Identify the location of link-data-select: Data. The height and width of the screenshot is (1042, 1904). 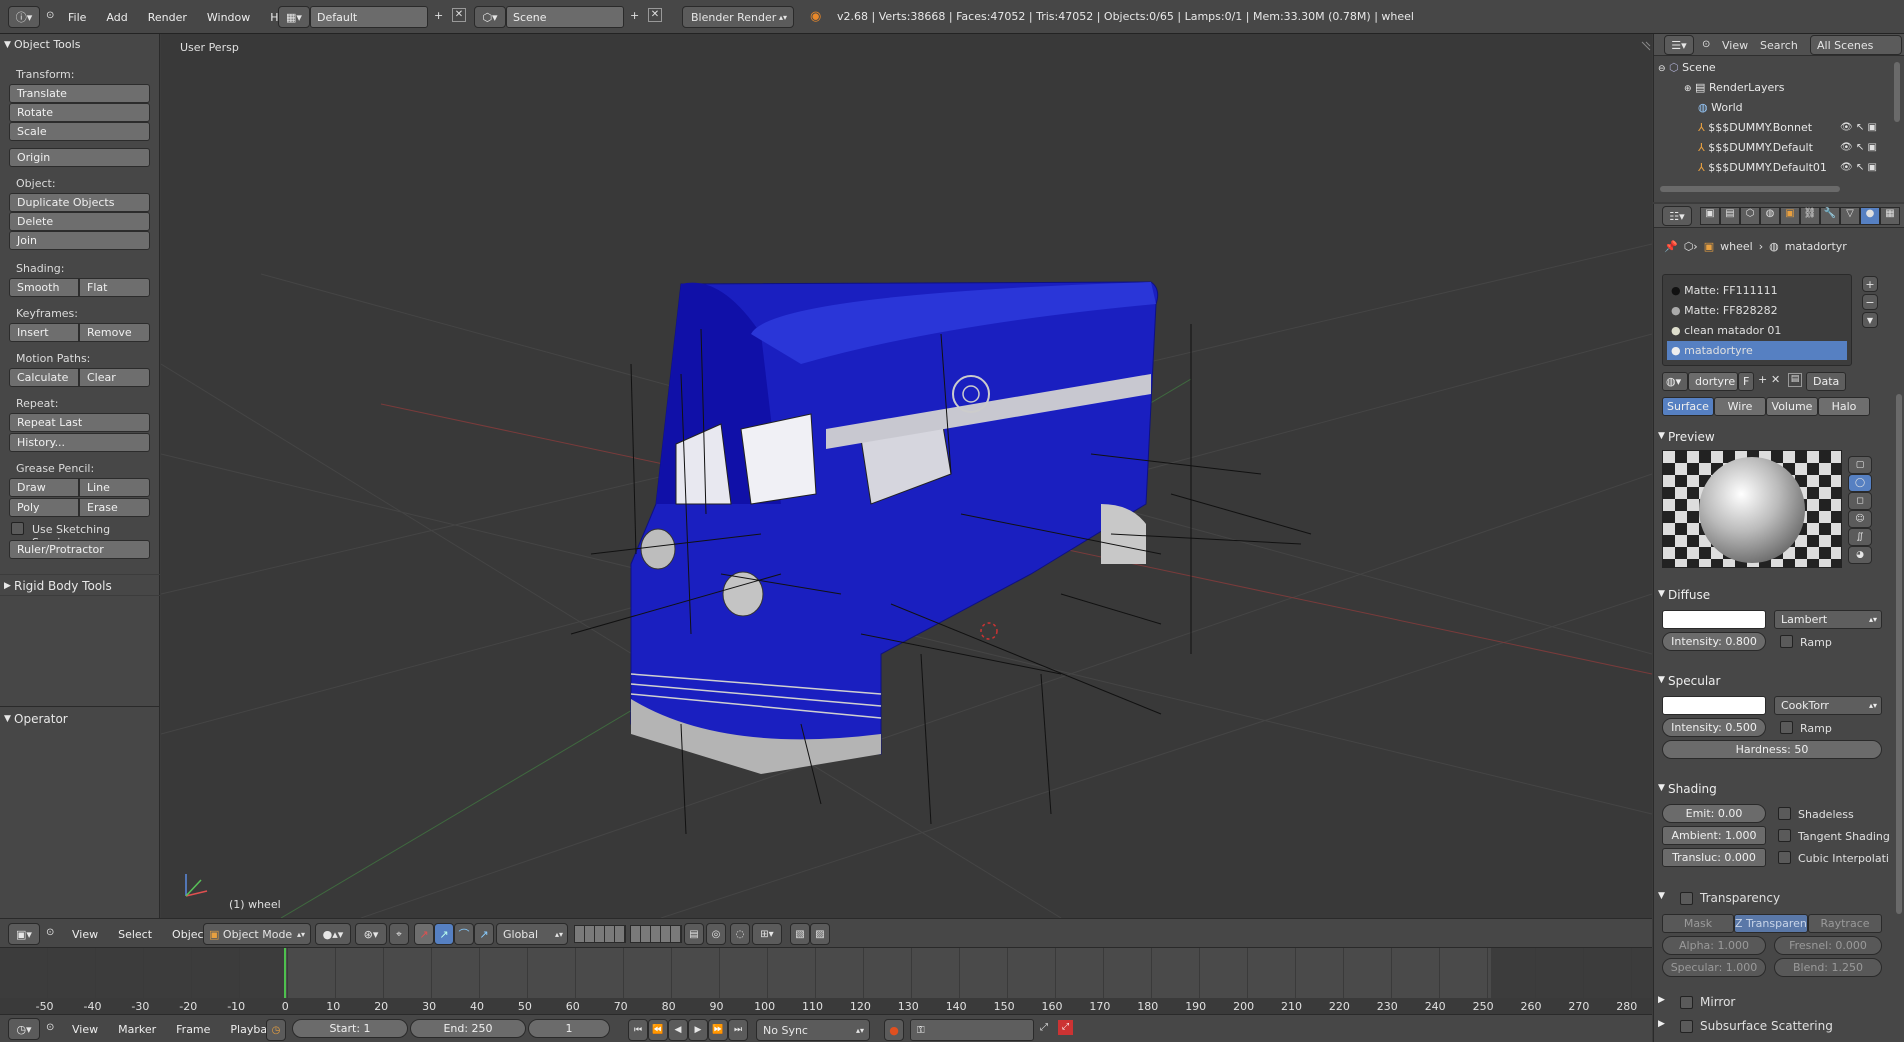
(1826, 381).